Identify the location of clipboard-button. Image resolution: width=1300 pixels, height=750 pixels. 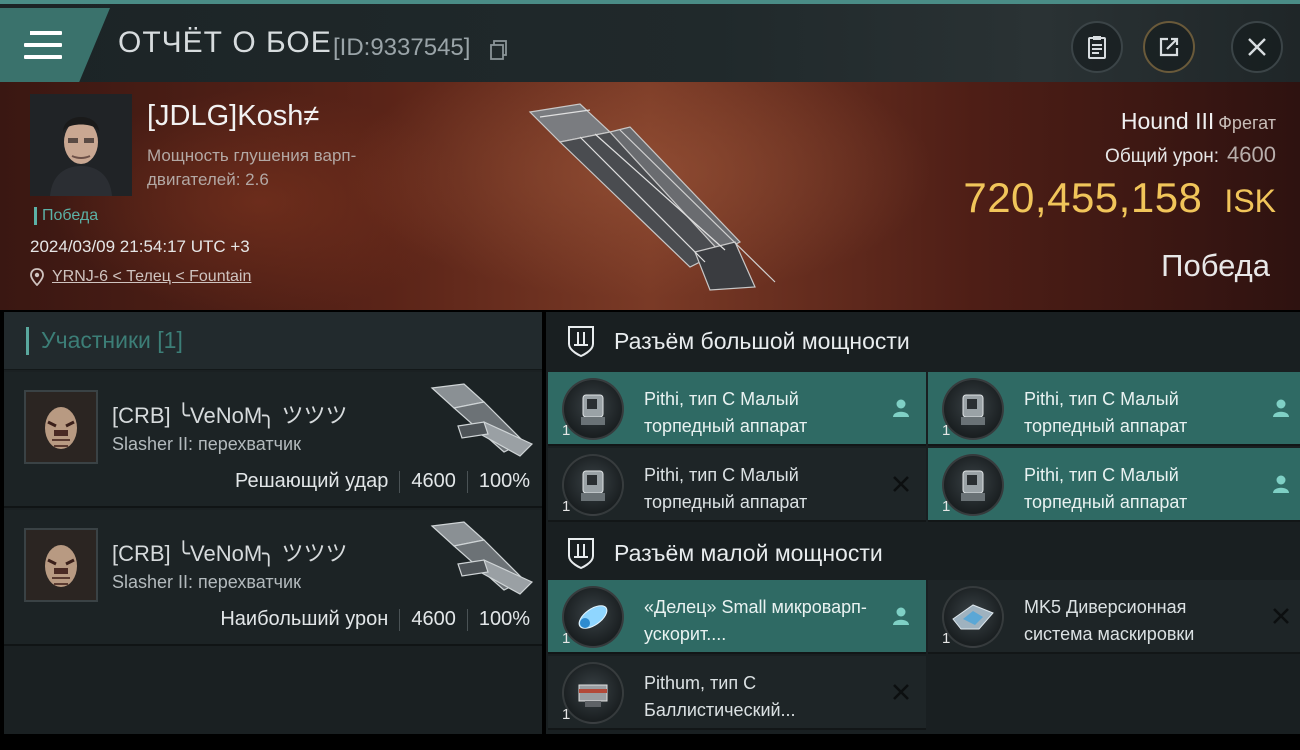
(1097, 47).